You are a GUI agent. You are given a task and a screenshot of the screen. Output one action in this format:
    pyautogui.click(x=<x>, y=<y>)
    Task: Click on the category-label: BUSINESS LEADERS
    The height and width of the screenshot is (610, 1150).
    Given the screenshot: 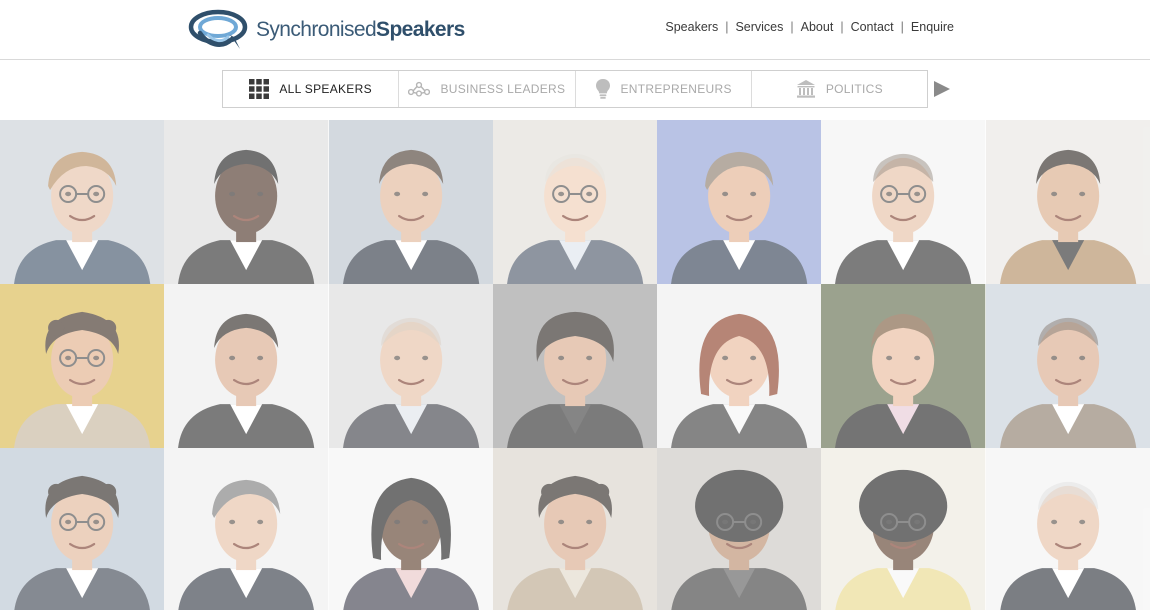 What is the action you would take?
    pyautogui.click(x=503, y=89)
    